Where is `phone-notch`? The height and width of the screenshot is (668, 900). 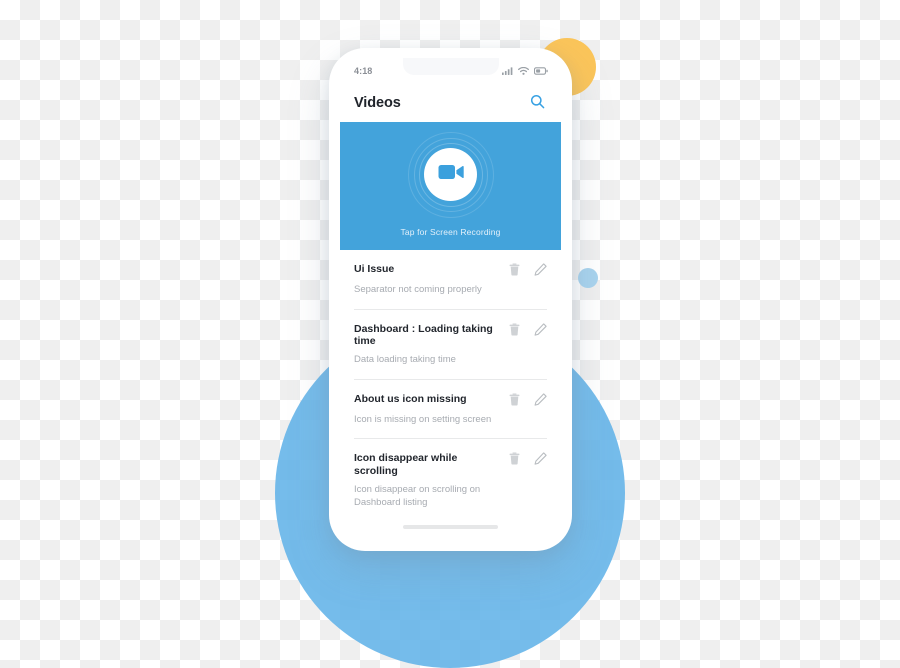
phone-notch is located at coordinates (450, 66).